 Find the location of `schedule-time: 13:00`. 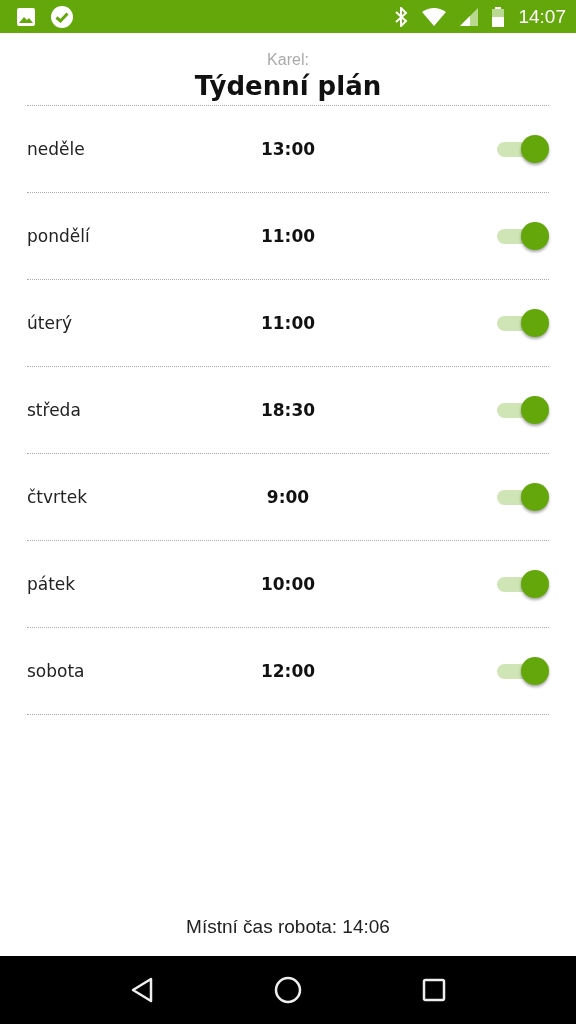

schedule-time: 13:00 is located at coordinates (288, 149).